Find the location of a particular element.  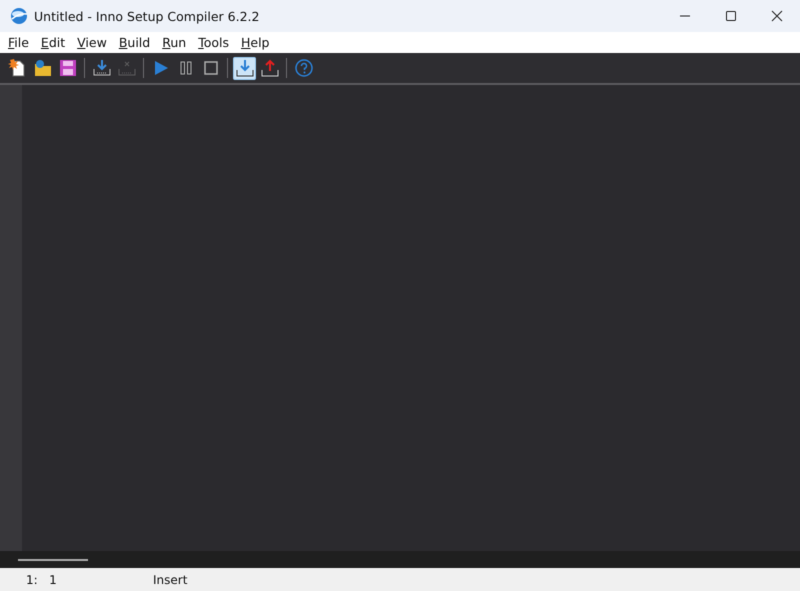

menu-item: Help is located at coordinates (255, 42).